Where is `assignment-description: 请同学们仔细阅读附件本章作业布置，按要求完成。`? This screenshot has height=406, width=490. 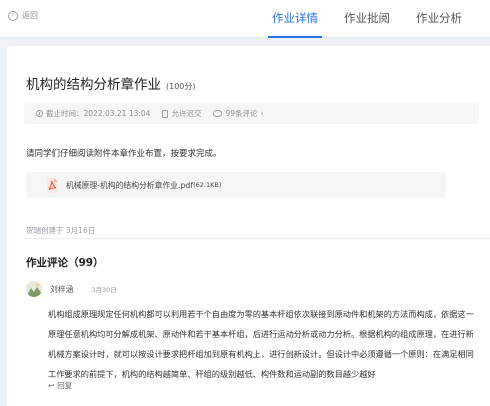
assignment-description: 请同学们仔细阅读附件本章作业布置，按要求完成。 is located at coordinates (124, 154).